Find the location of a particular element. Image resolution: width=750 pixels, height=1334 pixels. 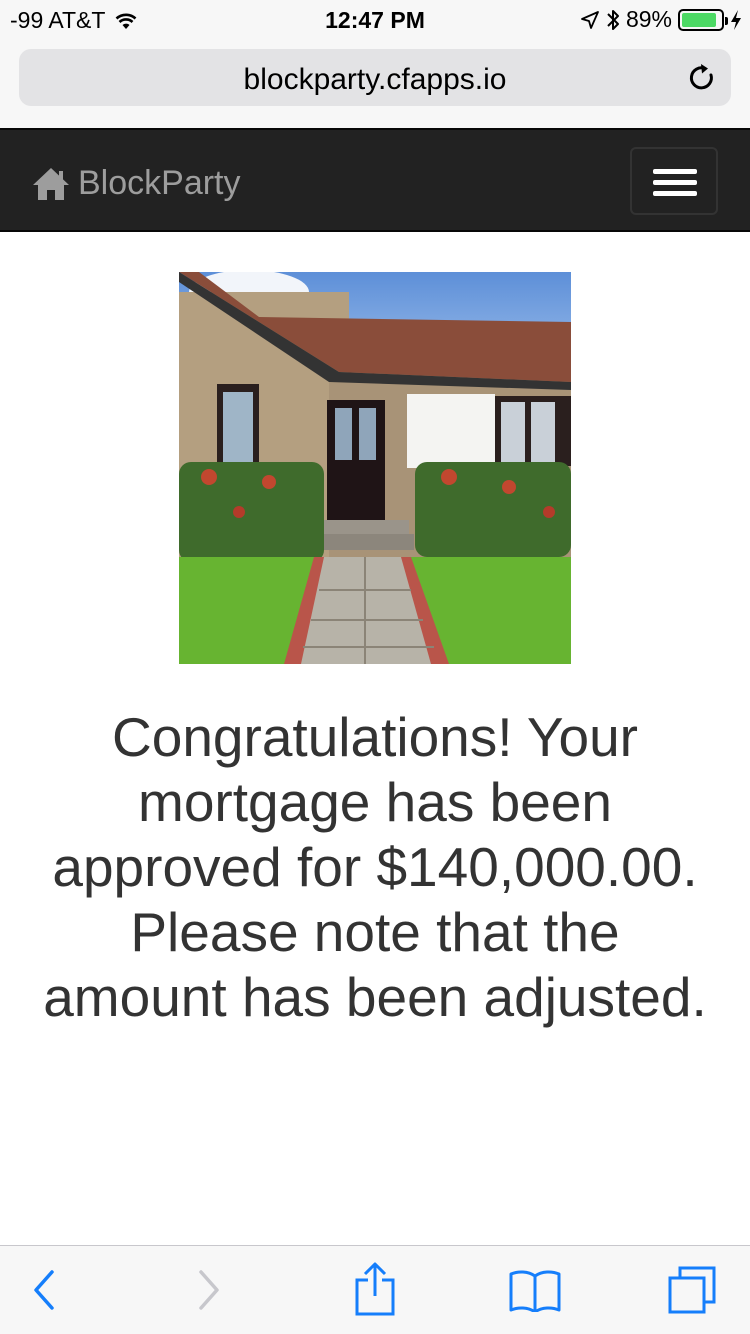

brand-link: BlockParty is located at coordinates (136, 183).